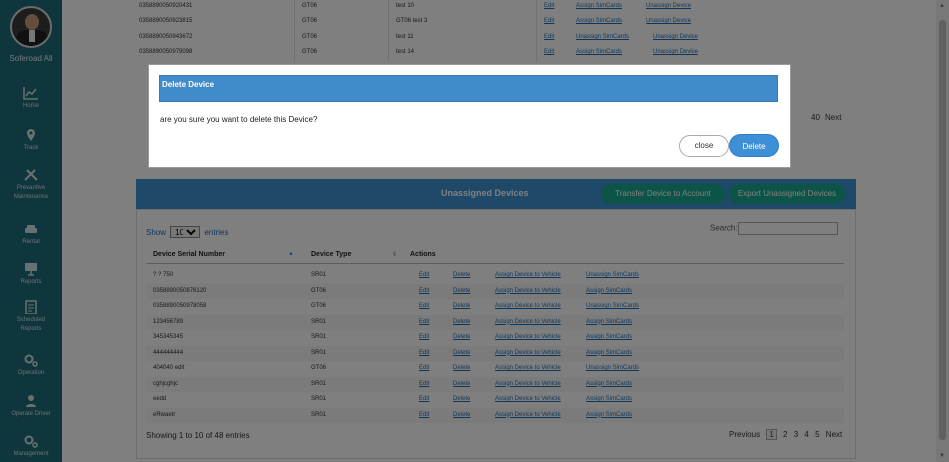  What do you see at coordinates (188, 84) in the screenshot?
I see `dialog-title: Delete Device` at bounding box center [188, 84].